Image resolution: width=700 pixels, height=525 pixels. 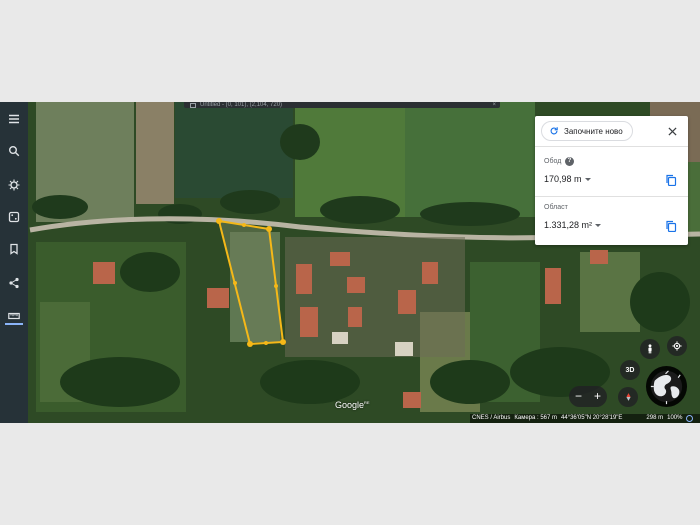 I want to click on perimeter-value-text: 170,98 m, so click(x=563, y=179).